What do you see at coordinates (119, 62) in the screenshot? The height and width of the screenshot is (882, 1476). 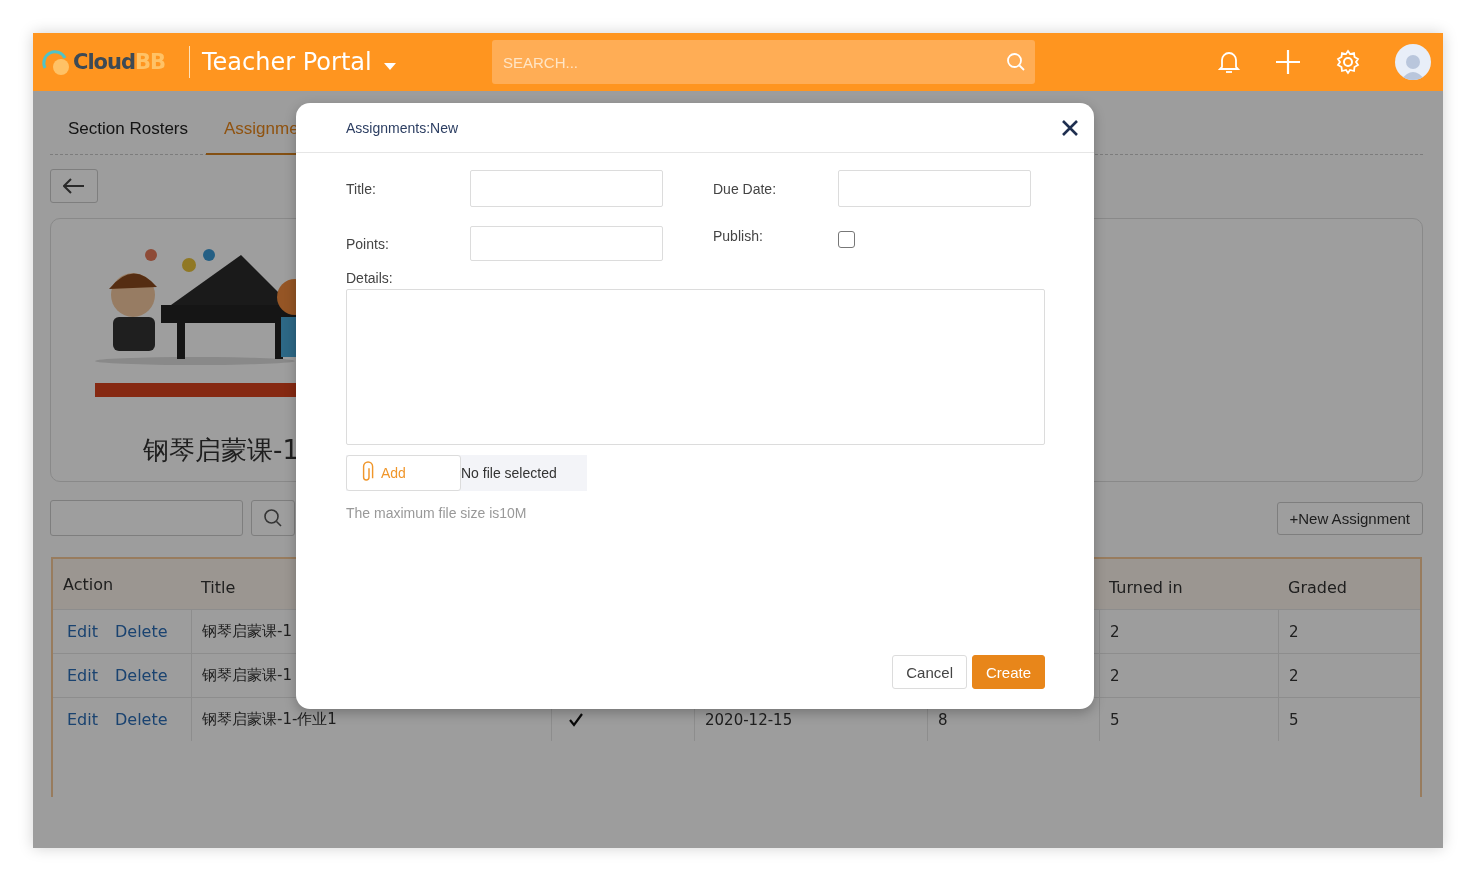 I see `logo-text: CloudBB` at bounding box center [119, 62].